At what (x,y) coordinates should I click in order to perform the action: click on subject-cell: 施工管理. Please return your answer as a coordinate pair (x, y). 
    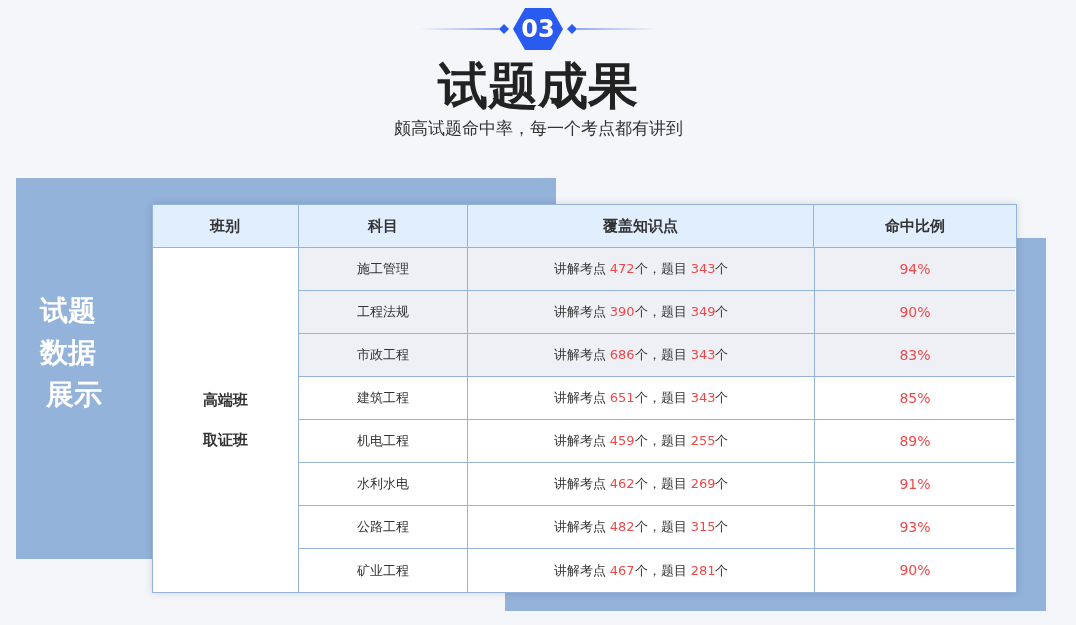
    Looking at the image, I should click on (383, 269).